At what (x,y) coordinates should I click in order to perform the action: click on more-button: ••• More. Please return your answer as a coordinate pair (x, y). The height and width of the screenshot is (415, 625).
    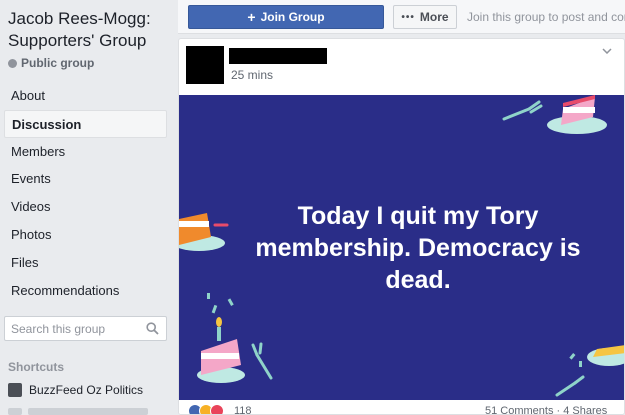
    Looking at the image, I should click on (425, 17).